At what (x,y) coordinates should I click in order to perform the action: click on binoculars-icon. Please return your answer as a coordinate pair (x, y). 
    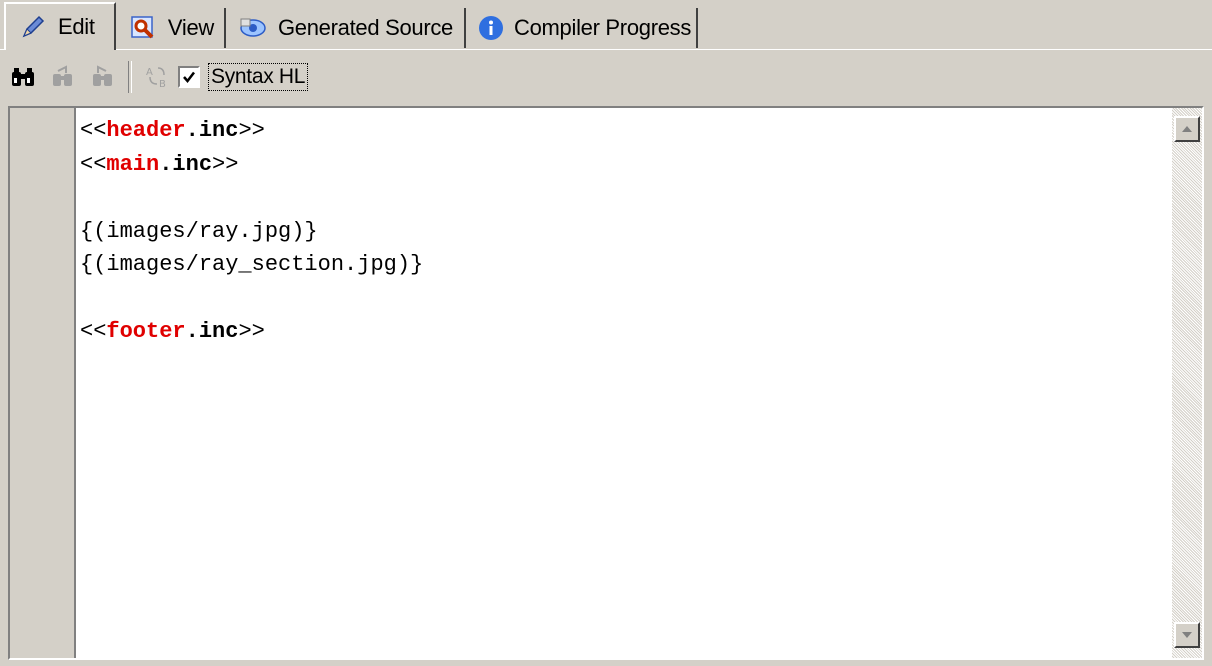
    Looking at the image, I should click on (23, 77).